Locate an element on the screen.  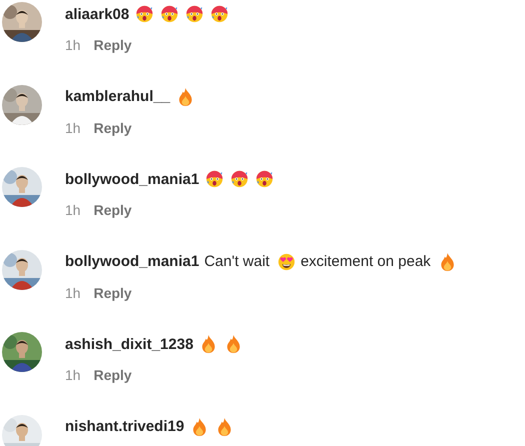
username: nishant.trivedi19 is located at coordinates (124, 426).